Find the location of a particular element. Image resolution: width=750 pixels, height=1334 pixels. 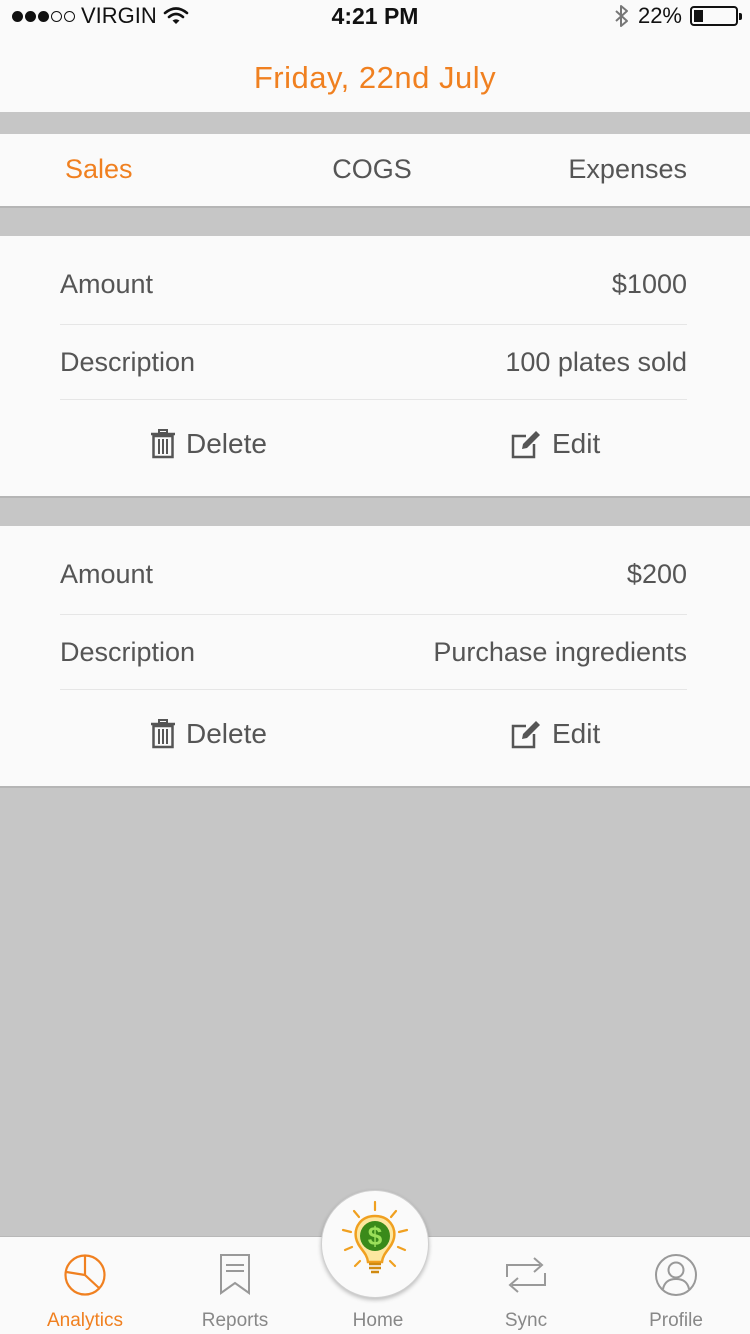

tabbar-item-analytics: Analytics is located at coordinates (85, 1285).